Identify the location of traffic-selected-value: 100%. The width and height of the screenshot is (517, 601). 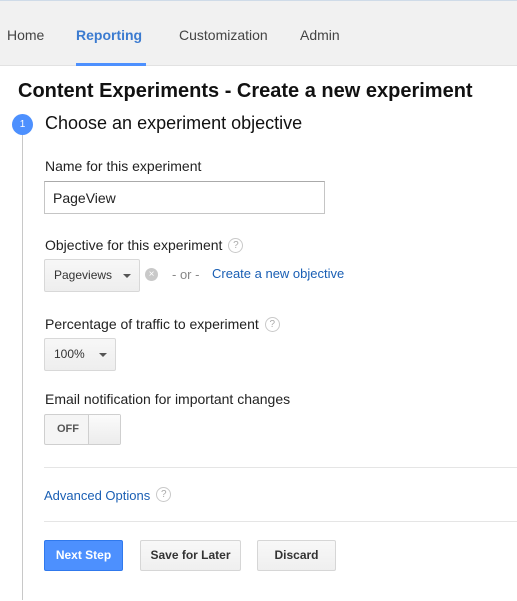
(69, 354).